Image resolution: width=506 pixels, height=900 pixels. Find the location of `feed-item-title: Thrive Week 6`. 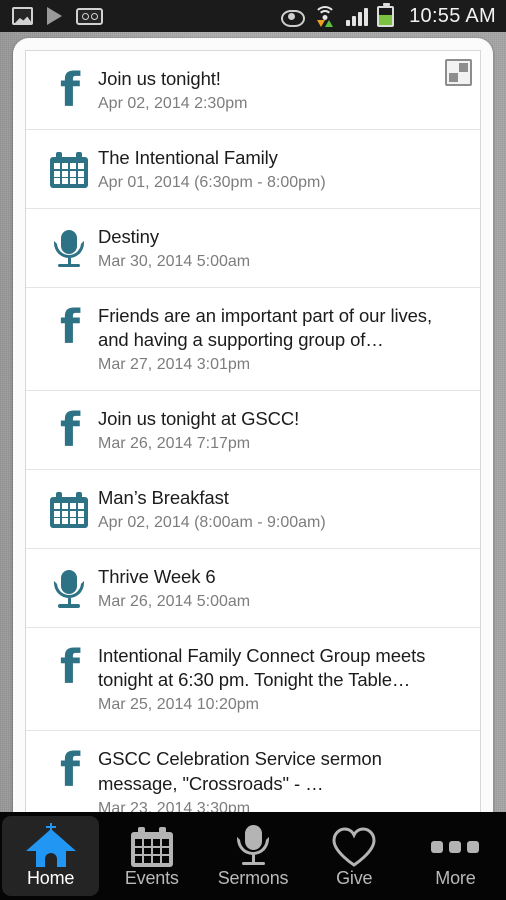

feed-item-title: Thrive Week 6 is located at coordinates (157, 577).